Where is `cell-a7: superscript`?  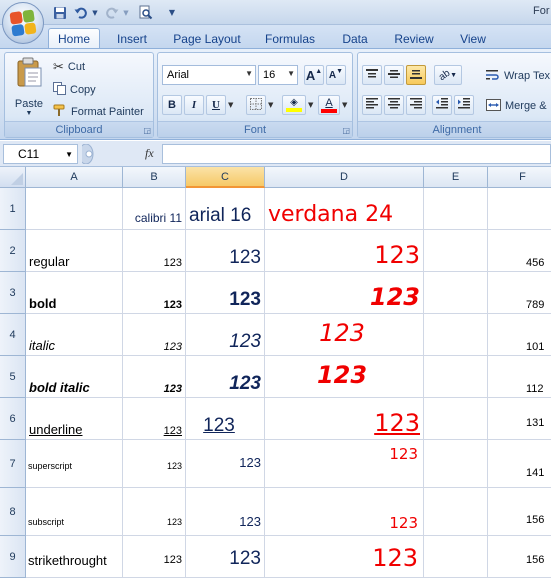 cell-a7: superscript is located at coordinates (74, 464).